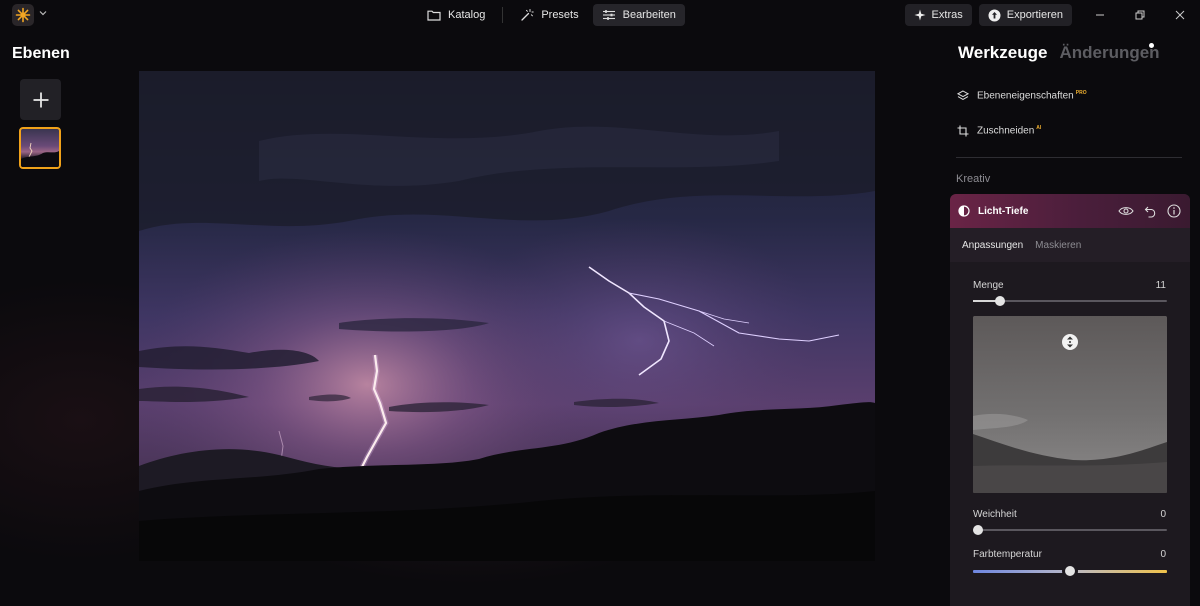 Image resolution: width=1200 pixels, height=606 pixels. Describe the element at coordinates (1058, 245) in the screenshot. I see `subtab-maskieren: Maskieren` at that location.